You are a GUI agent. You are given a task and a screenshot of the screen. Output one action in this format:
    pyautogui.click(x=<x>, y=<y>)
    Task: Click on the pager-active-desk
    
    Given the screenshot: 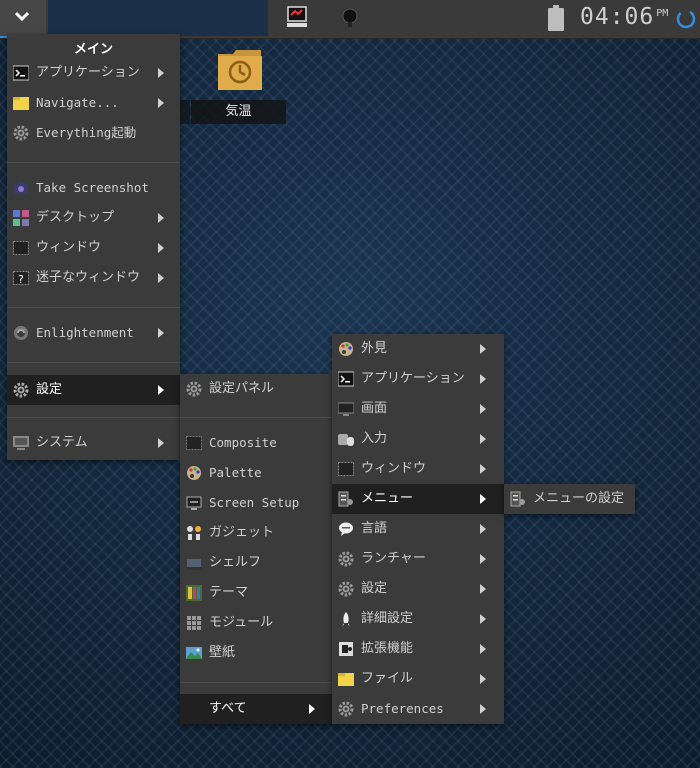 What is the action you would take?
    pyautogui.click(x=75, y=18)
    